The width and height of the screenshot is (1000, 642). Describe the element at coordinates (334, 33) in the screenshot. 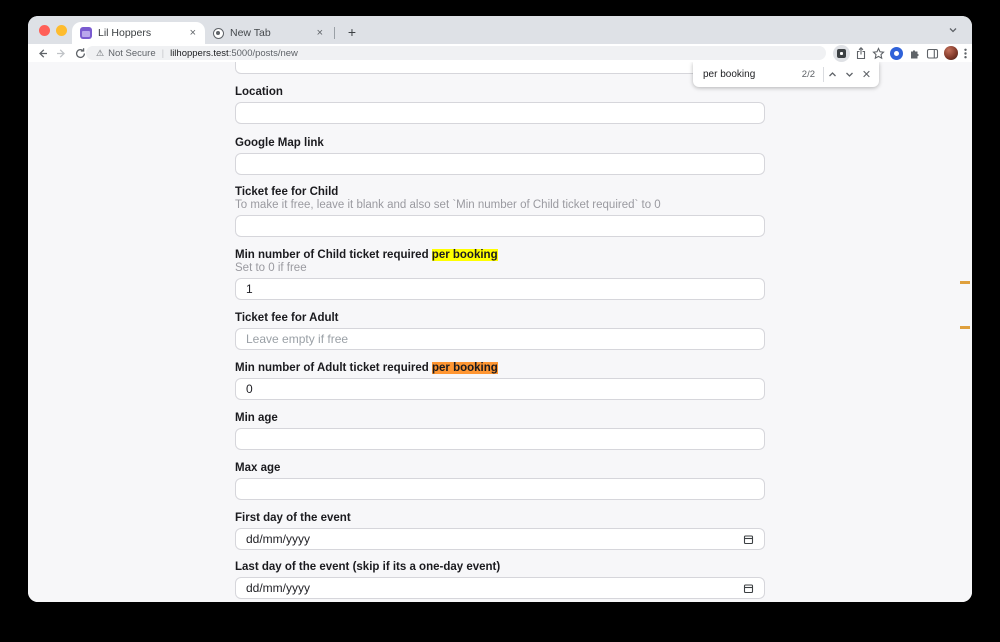

I see `tab-divider` at that location.